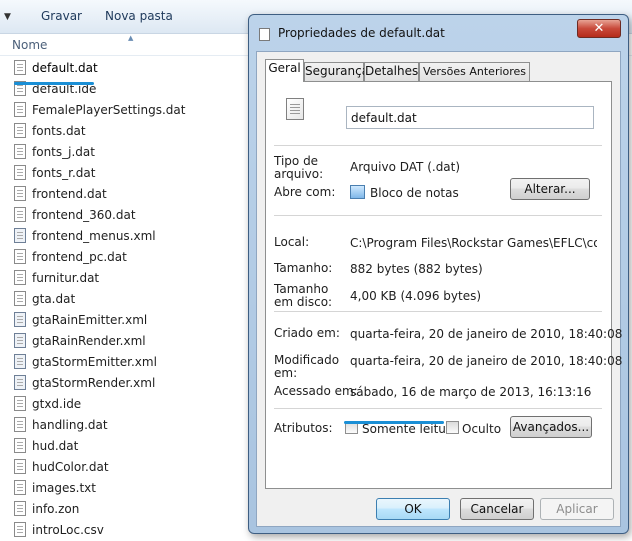 This screenshot has width=632, height=541. I want to click on file-list-item: frontend.dat, so click(128, 194).